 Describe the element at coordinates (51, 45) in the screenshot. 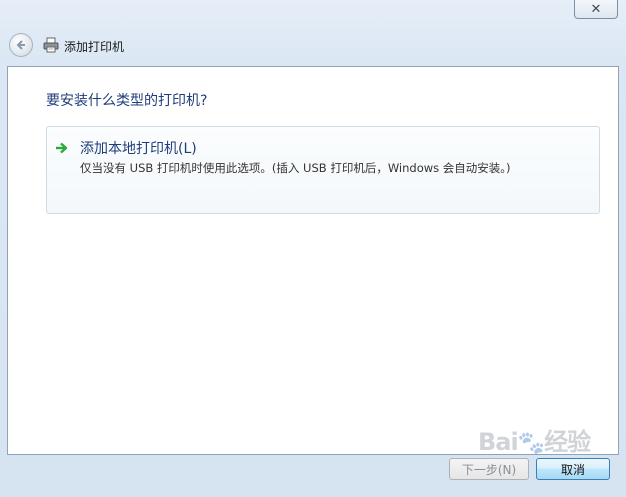

I see `printer-icon` at that location.